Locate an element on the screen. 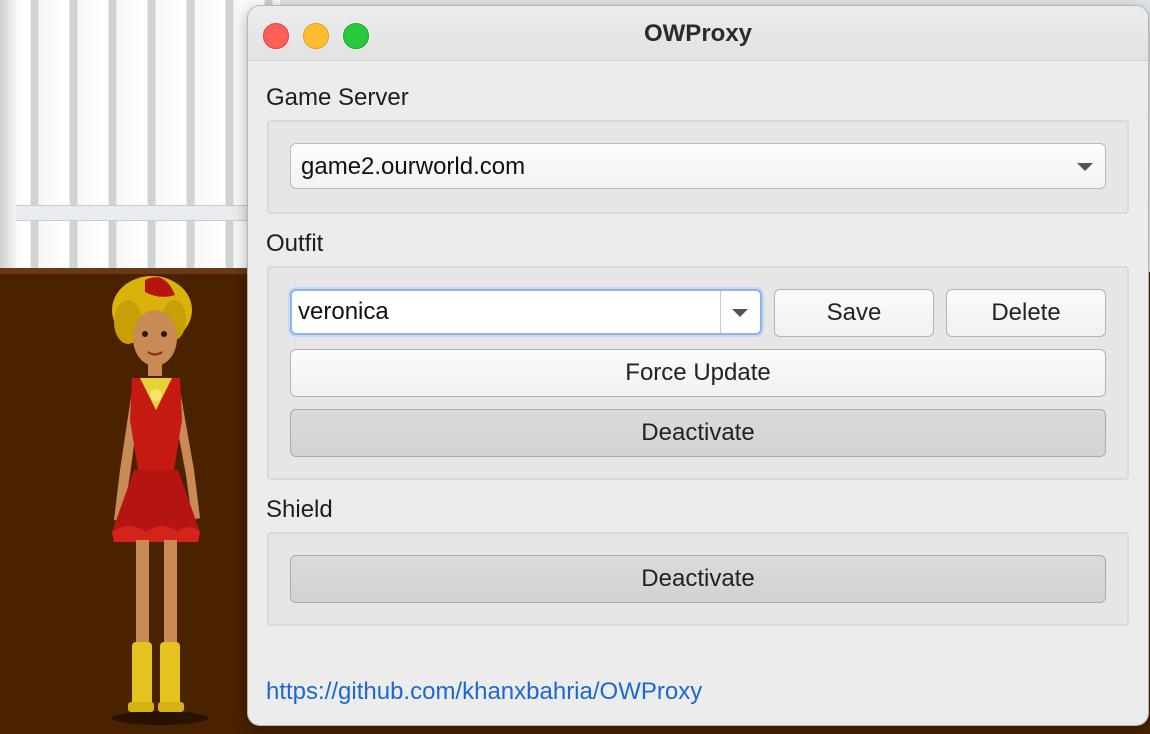  save-button: Save is located at coordinates (854, 313).